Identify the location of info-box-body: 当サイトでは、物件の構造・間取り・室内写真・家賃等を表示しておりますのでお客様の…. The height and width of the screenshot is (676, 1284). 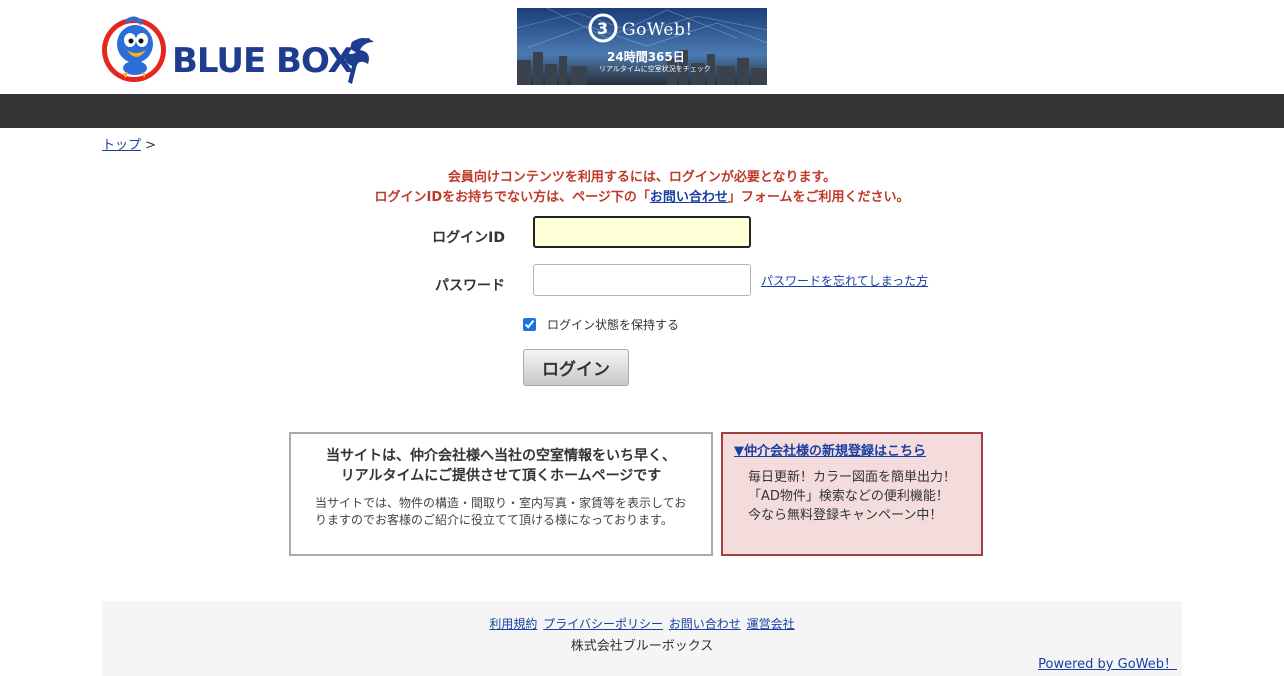
(501, 511).